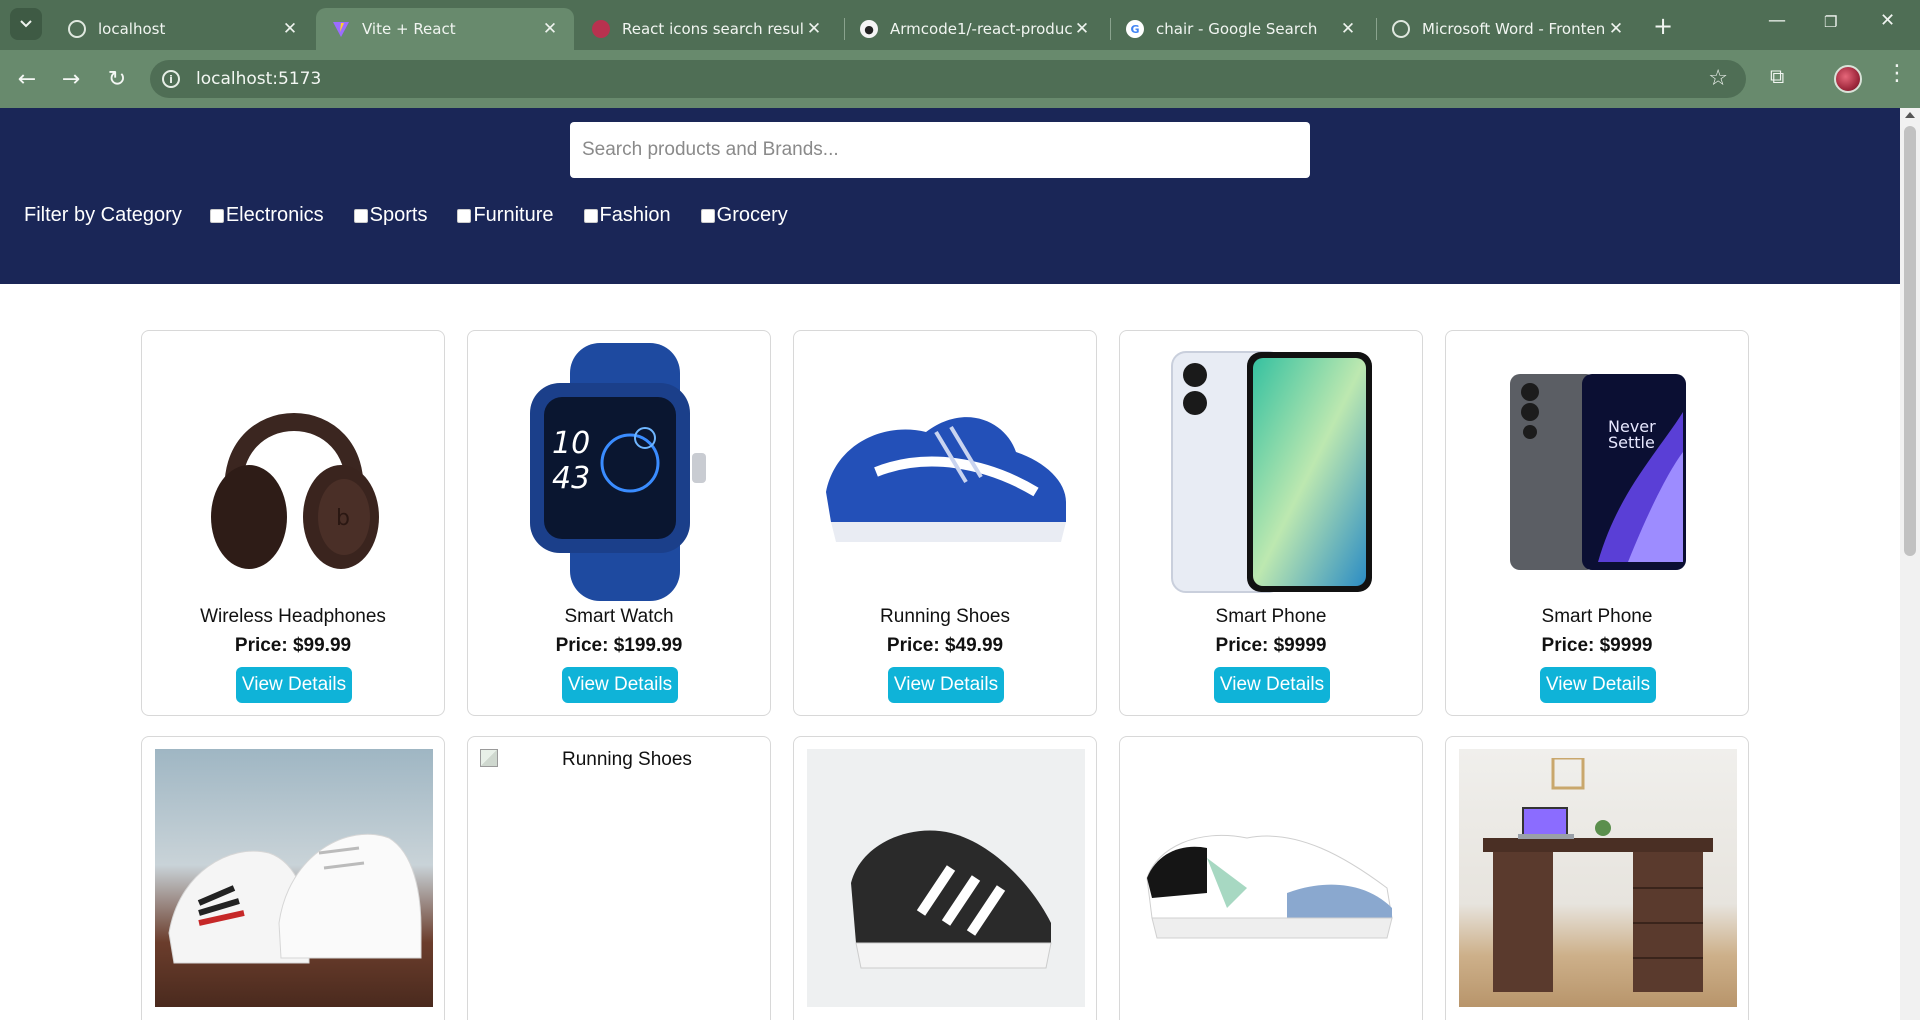 The image size is (1920, 1020). What do you see at coordinates (1514, 29) in the screenshot?
I see `tab-title: Microsoft Word - Frontend` at bounding box center [1514, 29].